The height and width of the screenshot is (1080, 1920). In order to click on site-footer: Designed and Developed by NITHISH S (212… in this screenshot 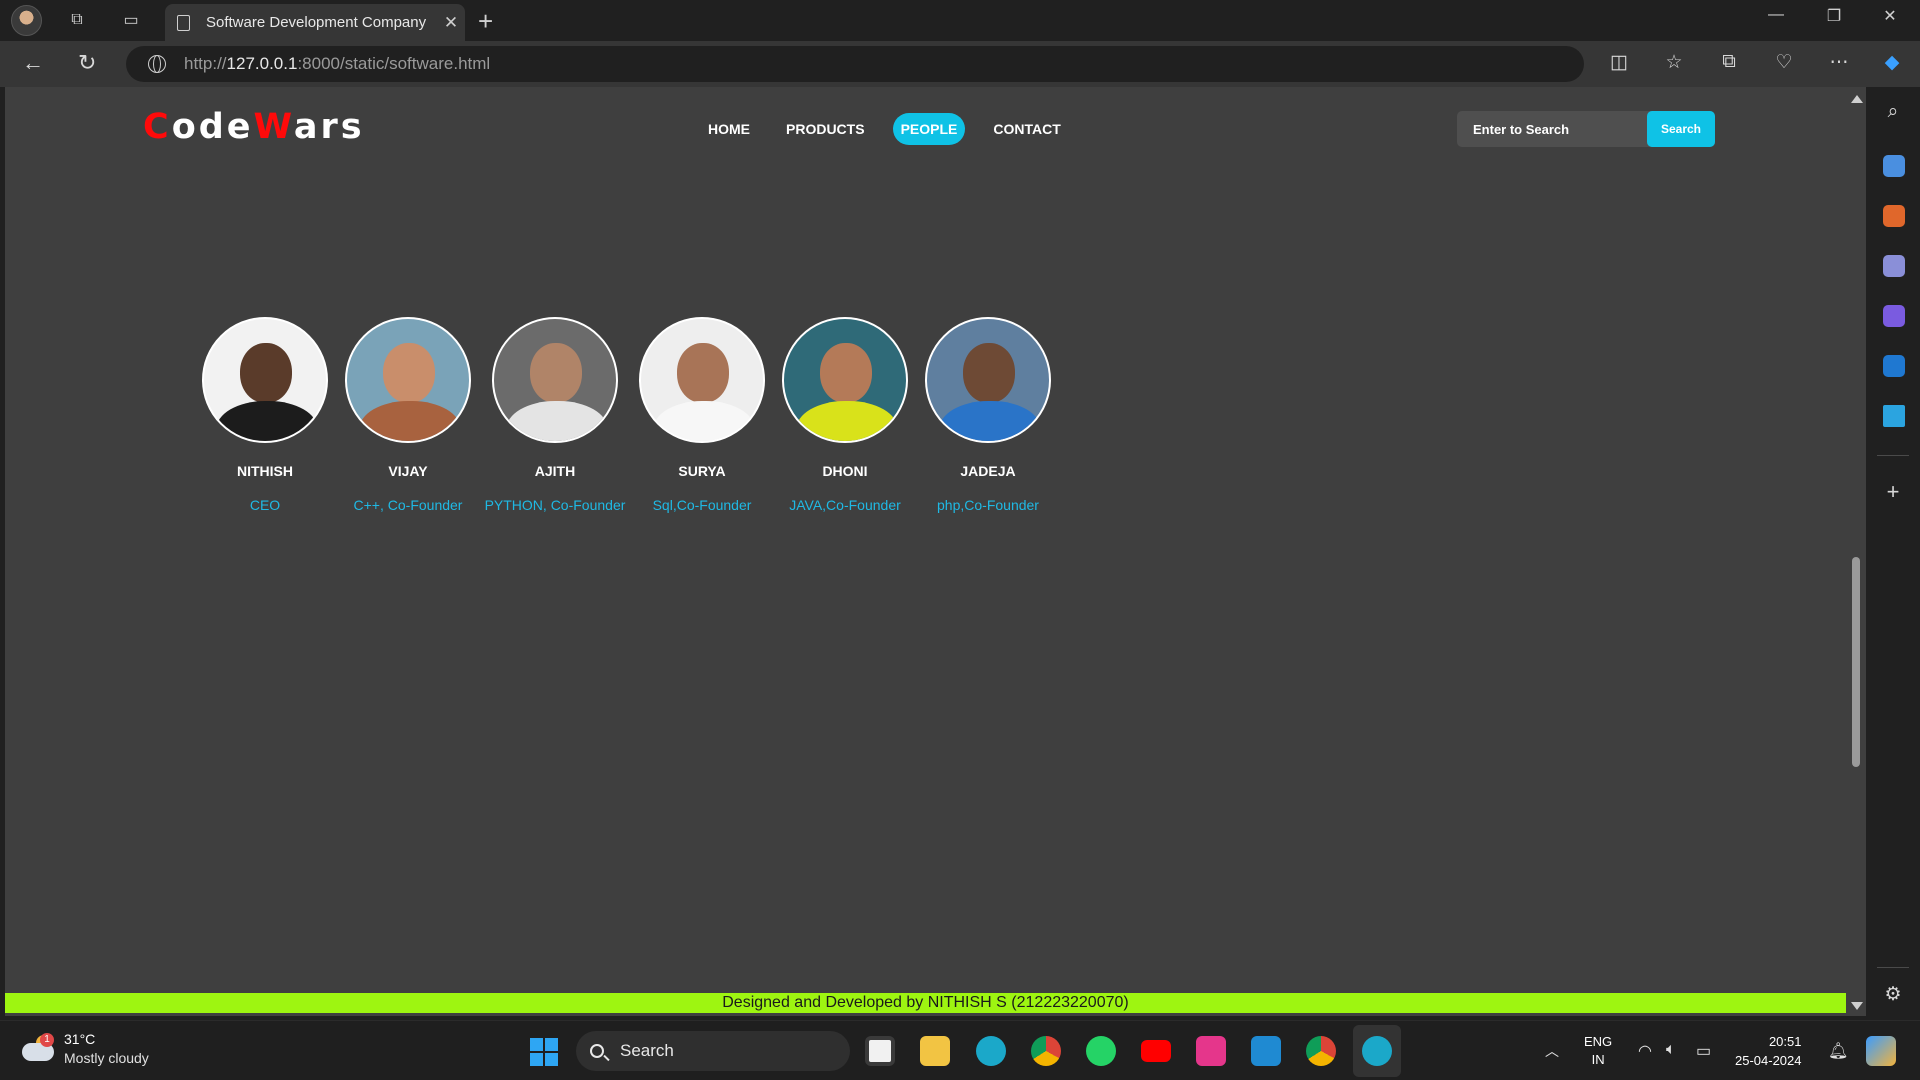, I will do `click(925, 1003)`.